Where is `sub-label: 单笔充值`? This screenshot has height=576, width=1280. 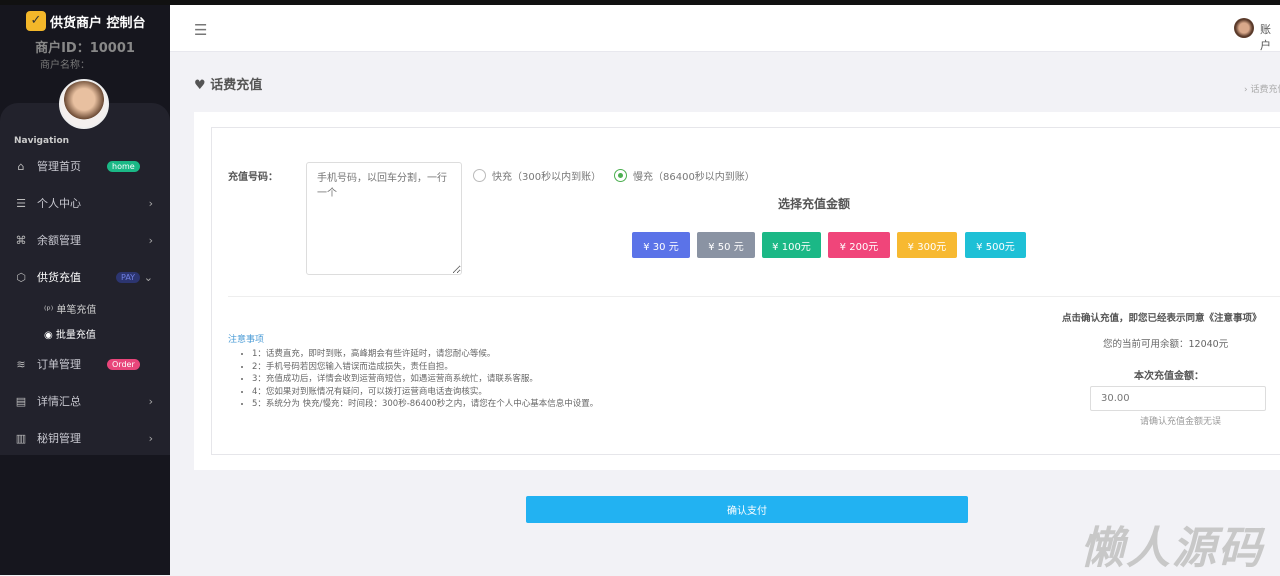 sub-label: 单笔充值 is located at coordinates (76, 310).